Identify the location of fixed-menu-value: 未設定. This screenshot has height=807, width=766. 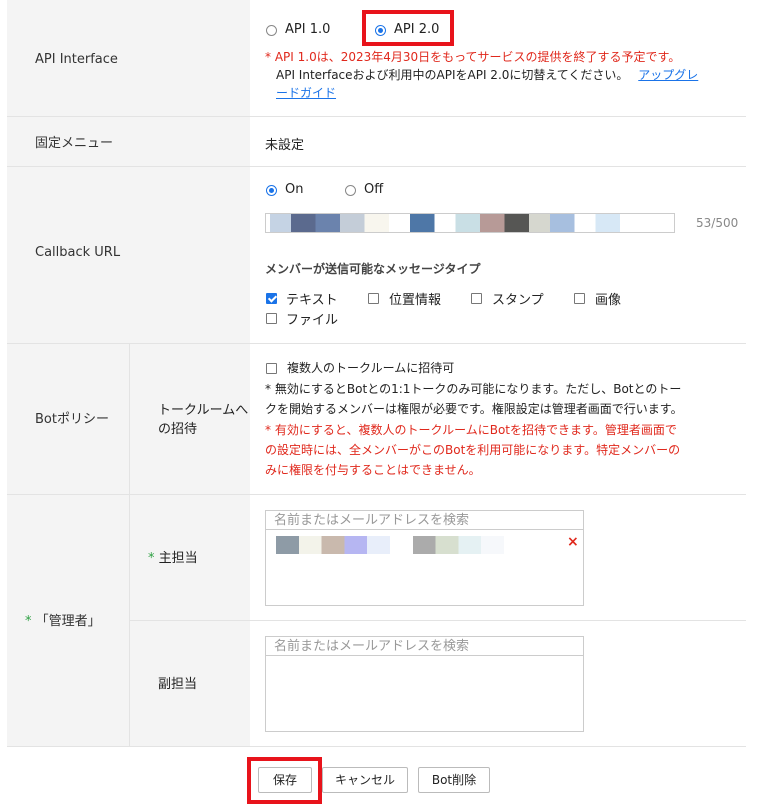
(285, 145).